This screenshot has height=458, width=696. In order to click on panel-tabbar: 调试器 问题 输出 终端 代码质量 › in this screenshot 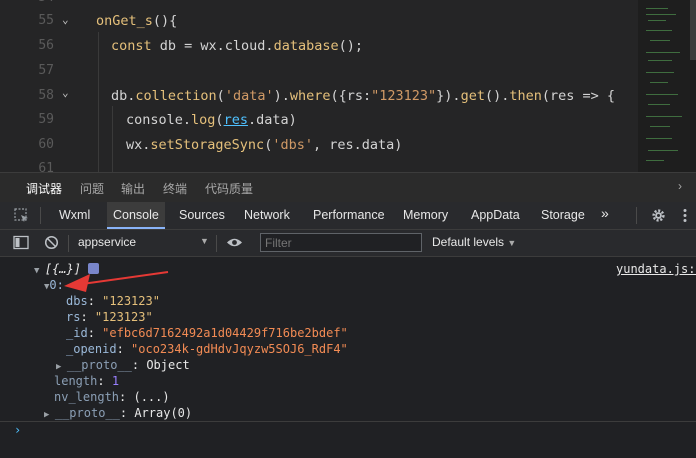, I will do `click(348, 188)`.